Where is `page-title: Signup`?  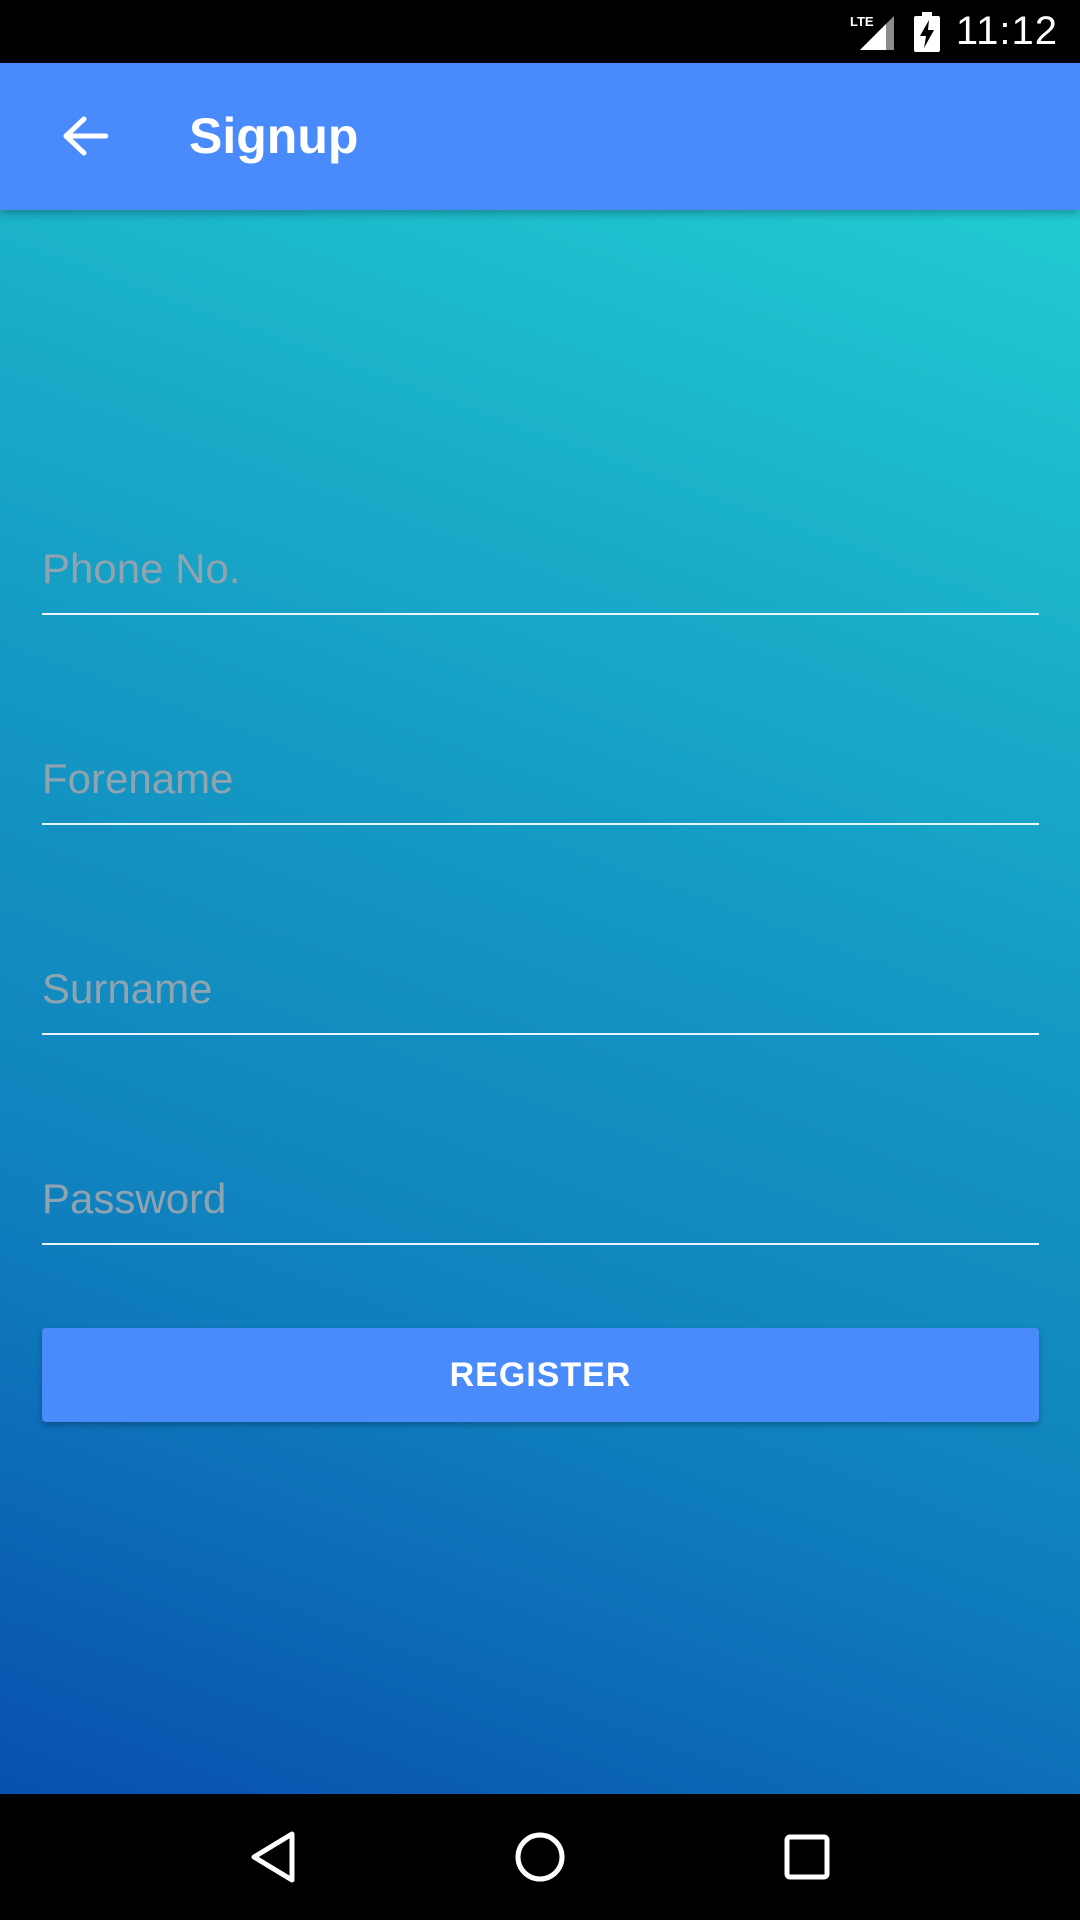
page-title: Signup is located at coordinates (274, 136).